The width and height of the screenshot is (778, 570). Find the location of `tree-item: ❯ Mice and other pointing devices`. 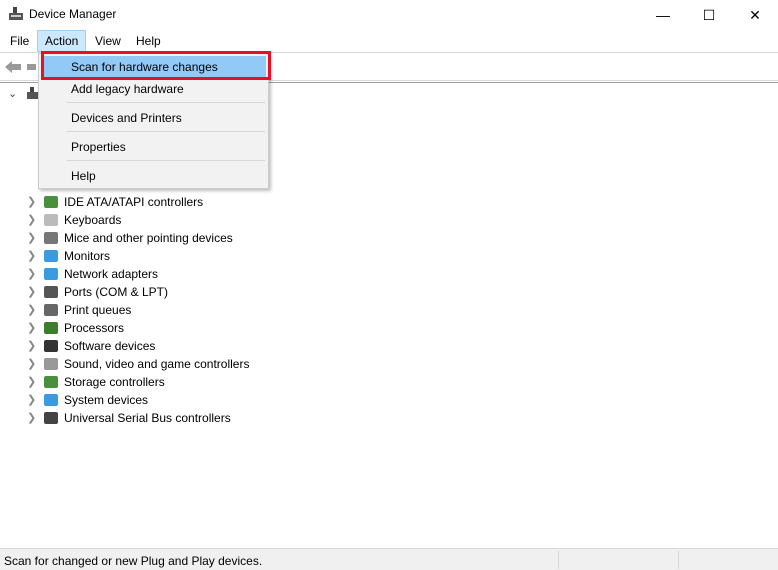

tree-item: ❯ Mice and other pointing devices is located at coordinates (200, 238).